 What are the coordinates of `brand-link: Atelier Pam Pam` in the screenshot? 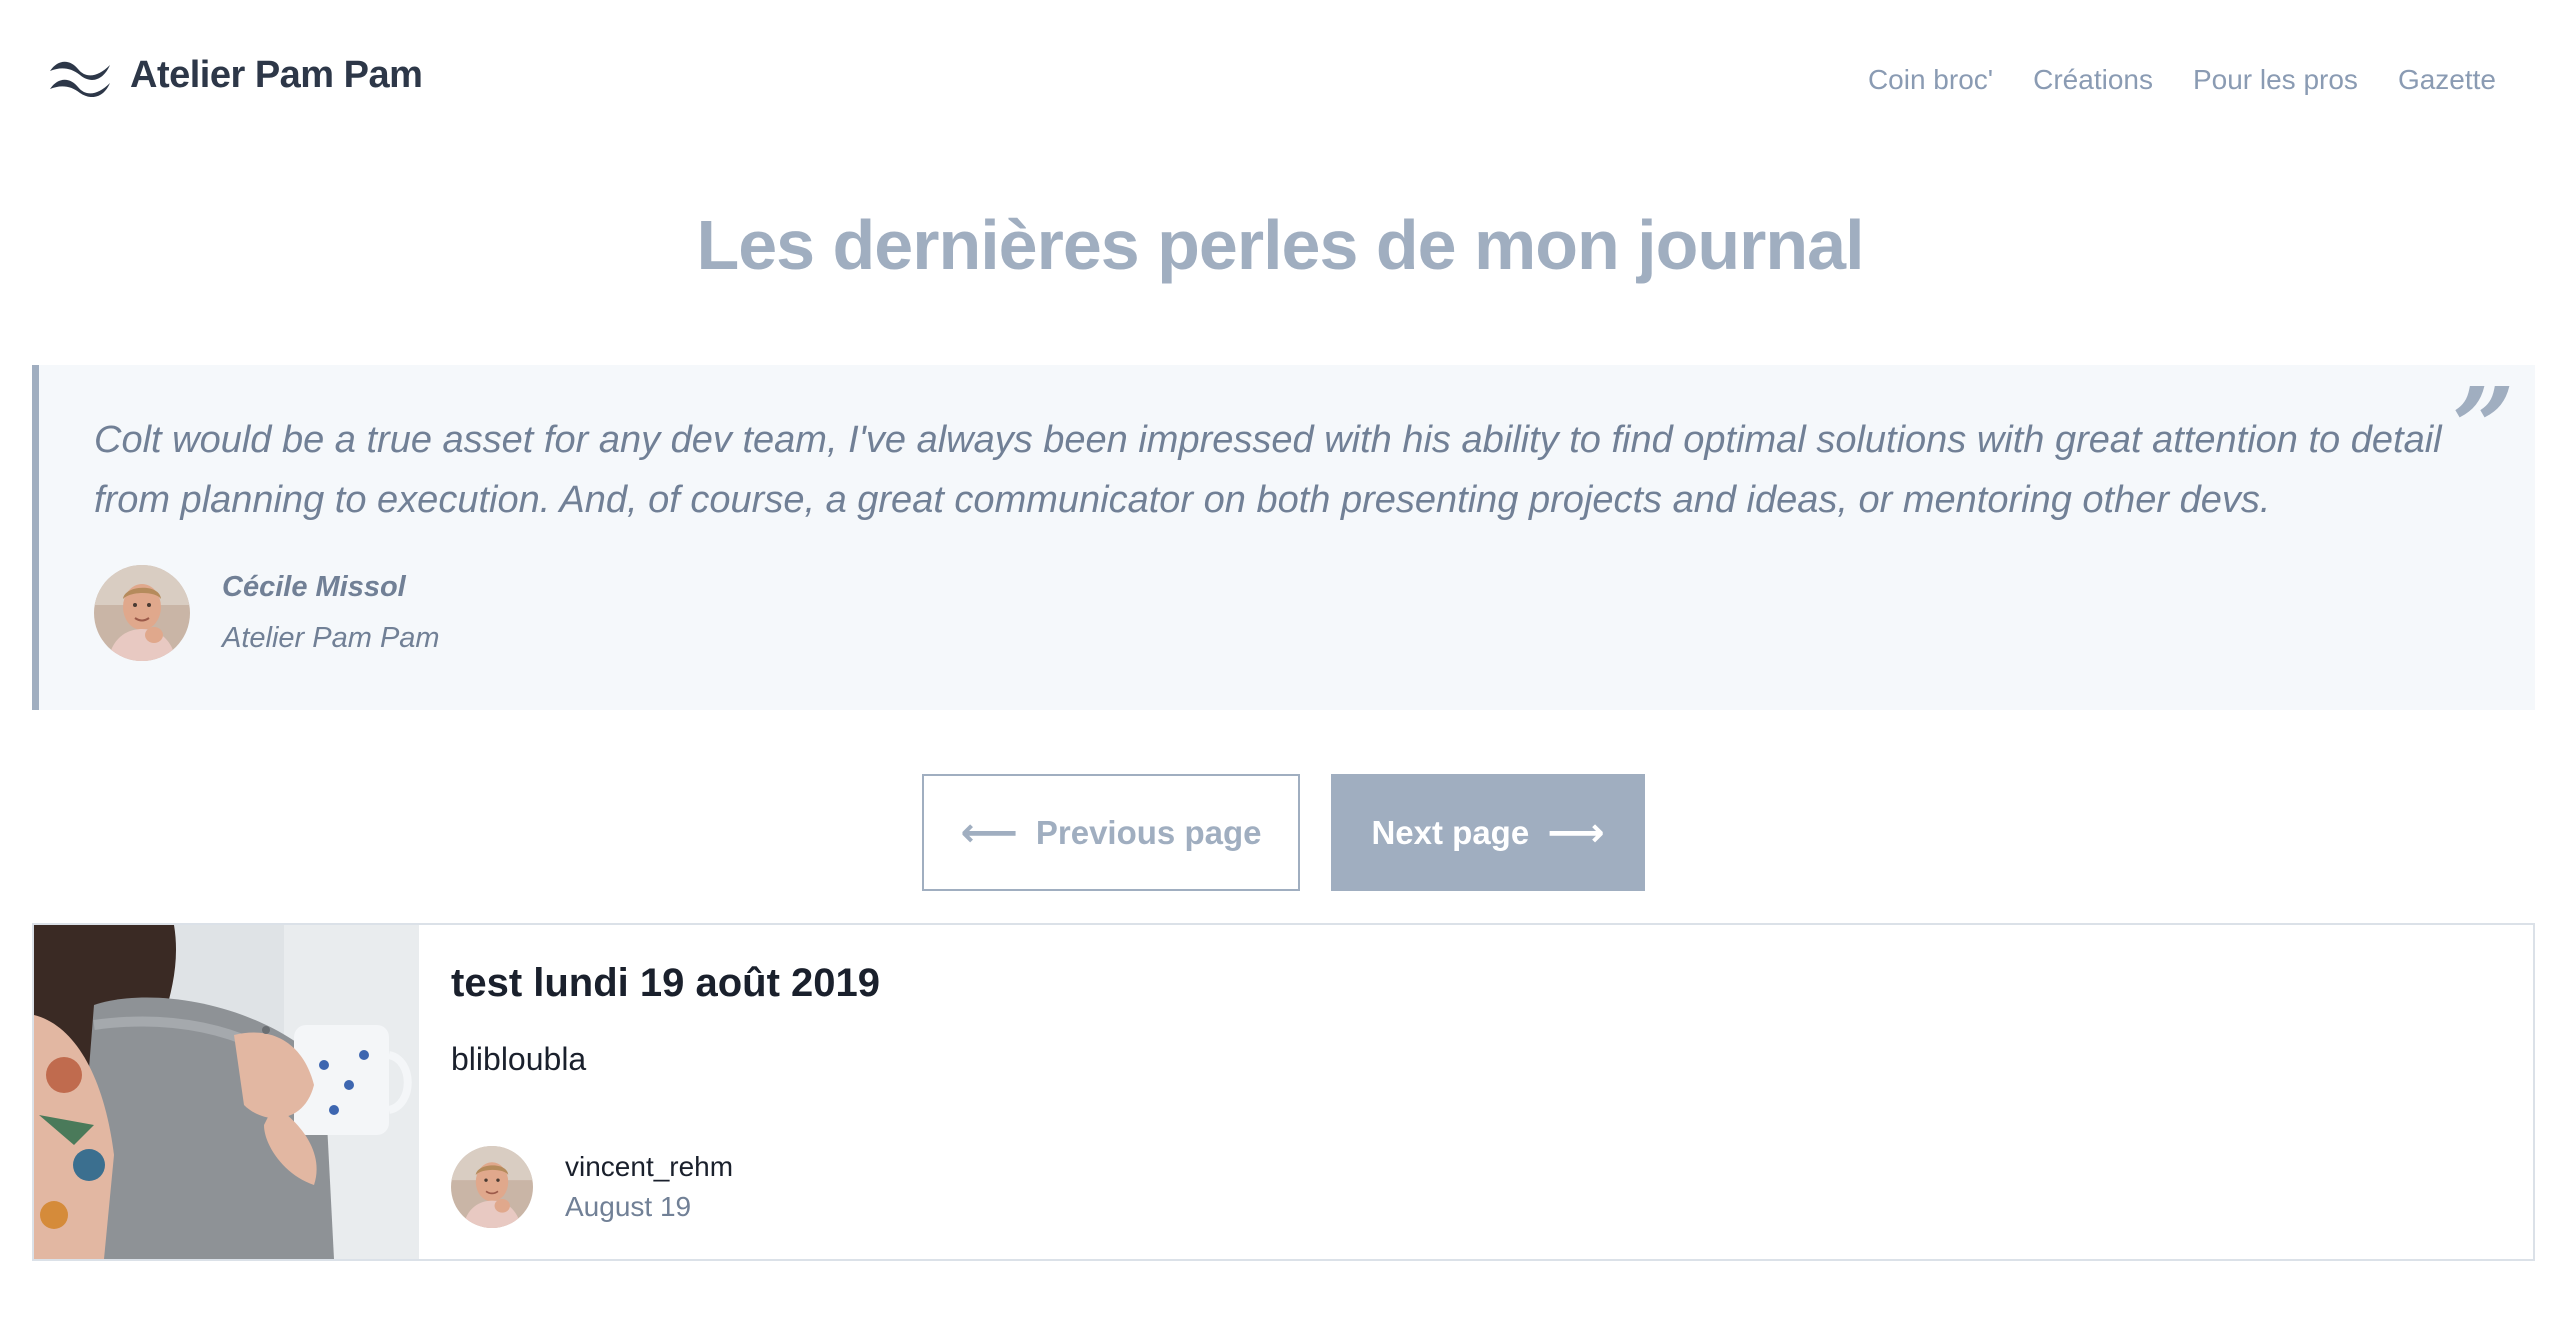 It's located at (235, 75).